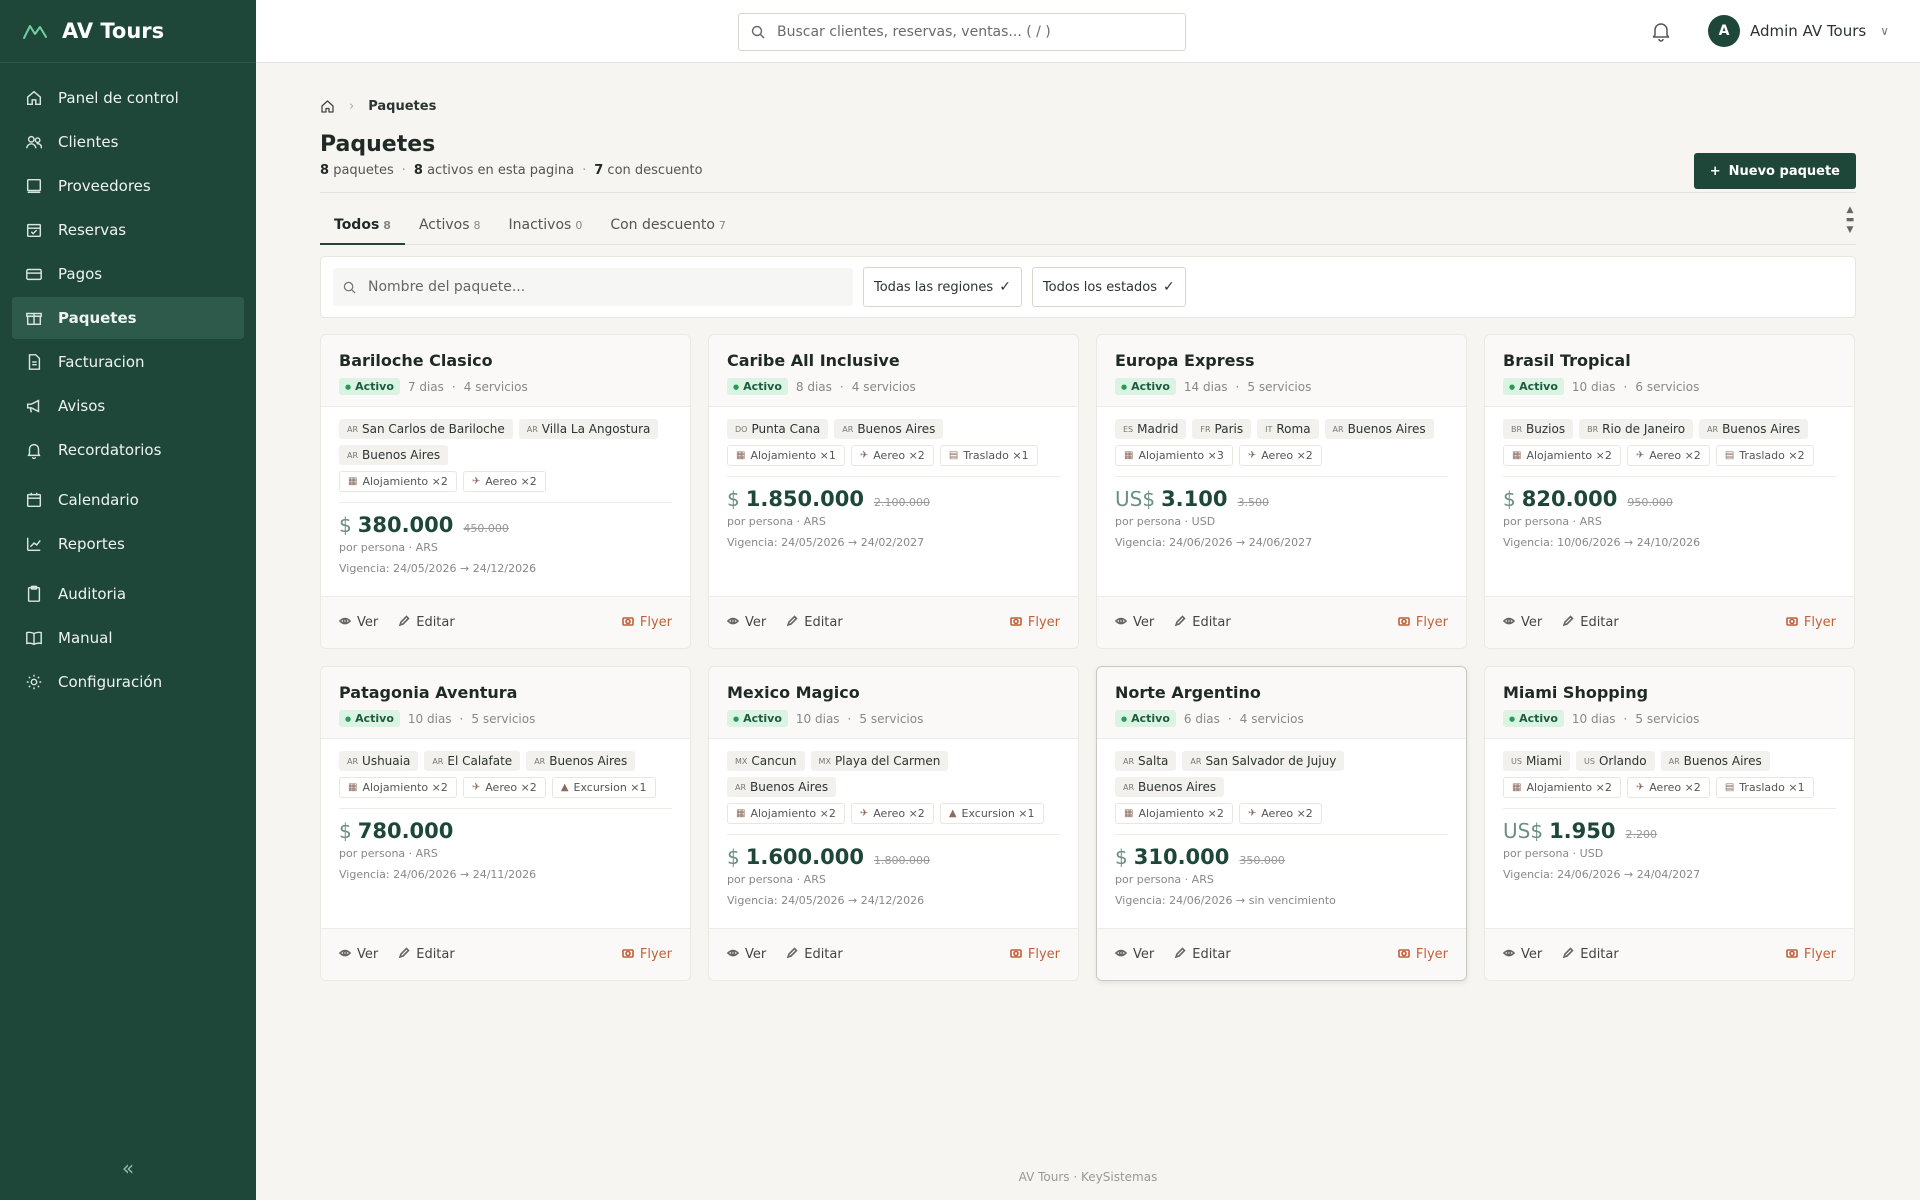 The width and height of the screenshot is (1920, 1200). Describe the element at coordinates (128, 142) in the screenshot. I see `sidebar-item-clientes: Clientes` at that location.